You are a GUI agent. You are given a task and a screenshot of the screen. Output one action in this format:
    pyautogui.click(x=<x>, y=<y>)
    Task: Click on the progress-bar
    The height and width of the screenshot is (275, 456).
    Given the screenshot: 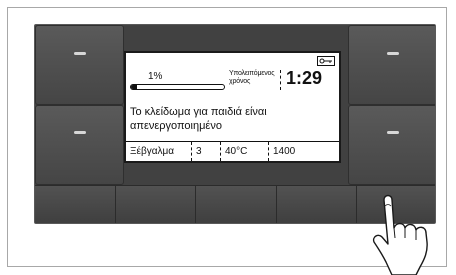 What is the action you would take?
    pyautogui.click(x=177, y=87)
    